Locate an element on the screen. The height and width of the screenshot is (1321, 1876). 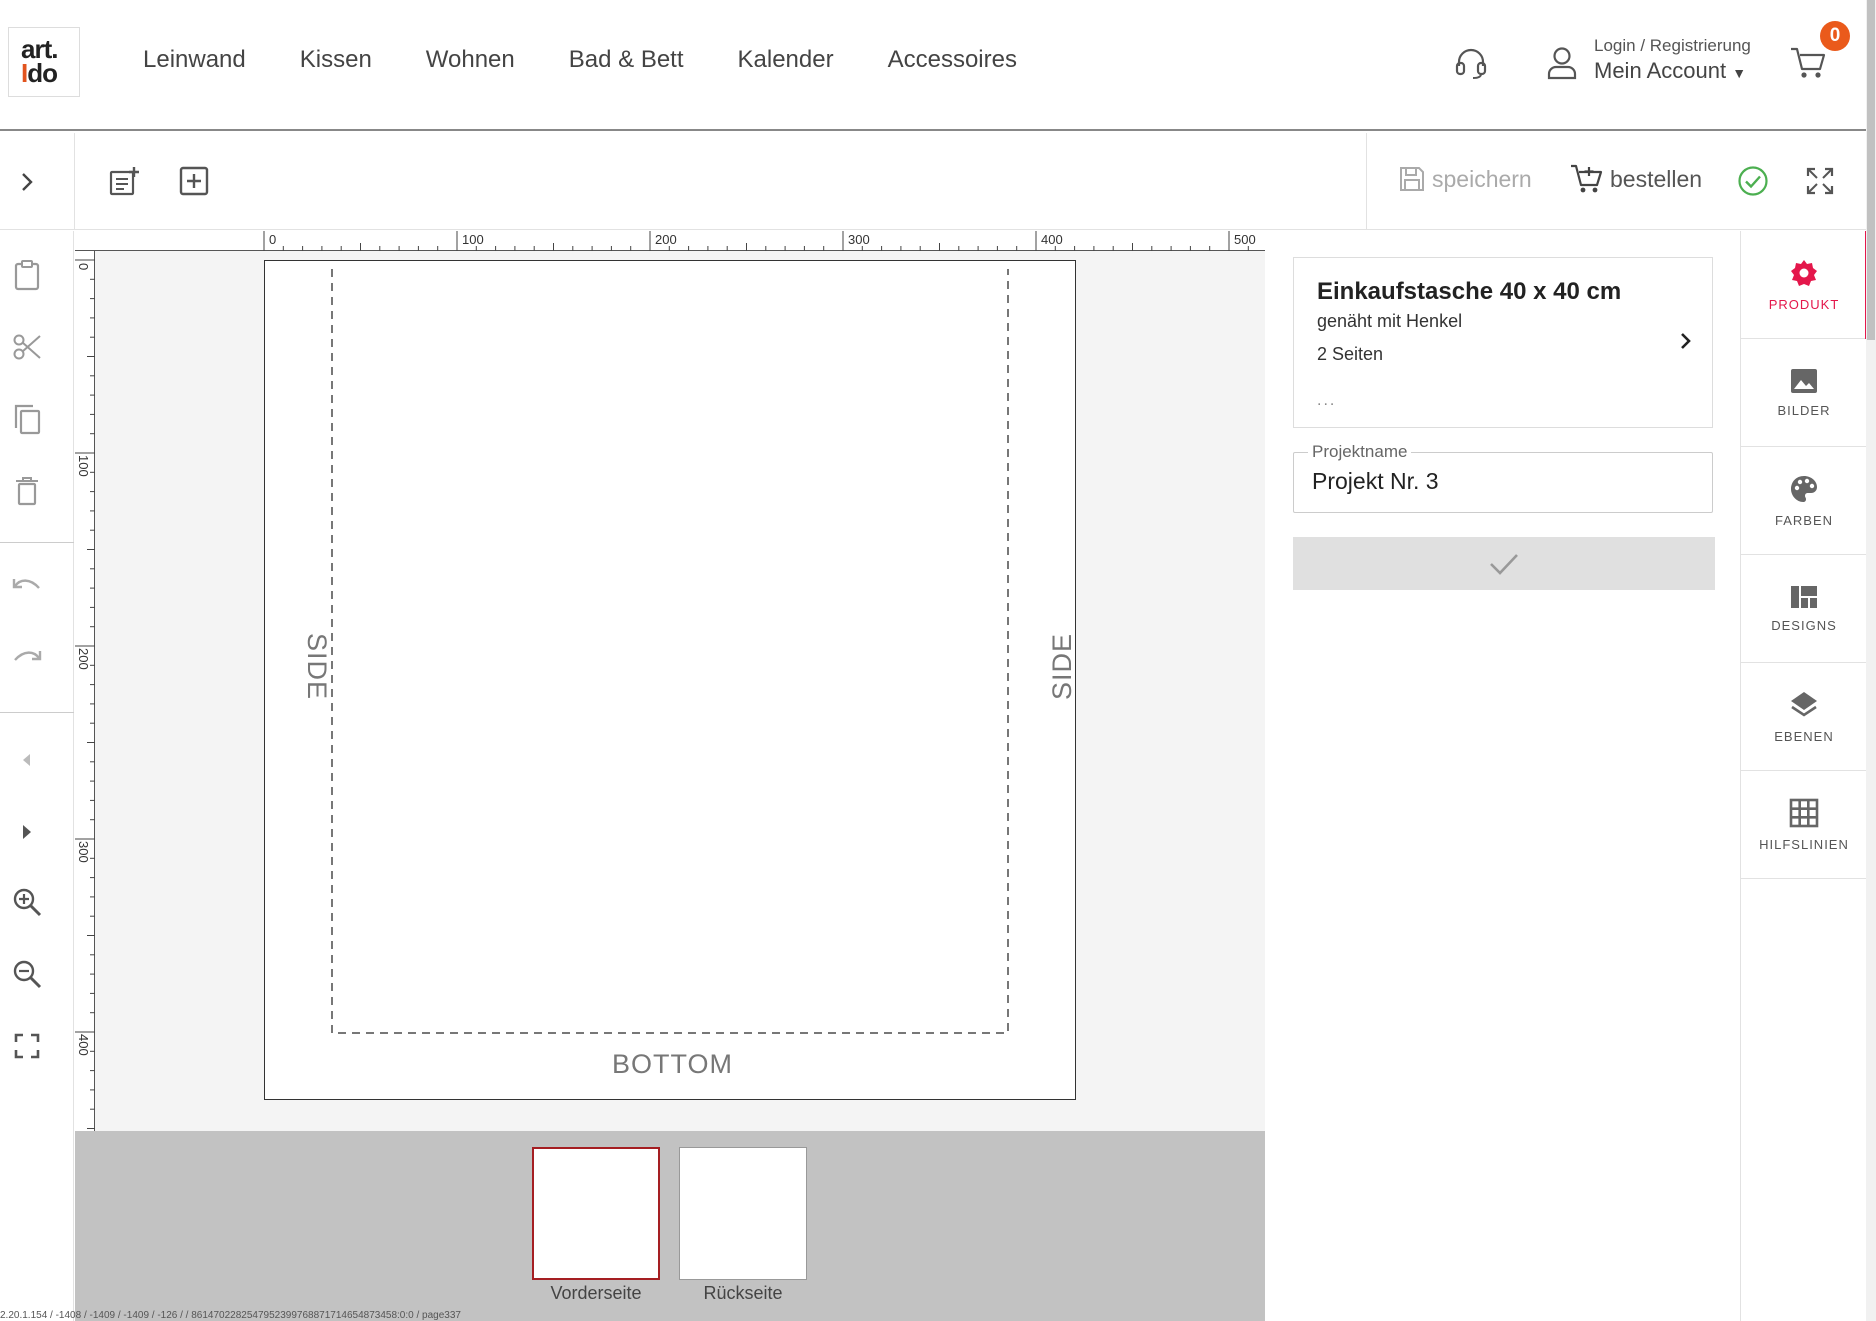
tab-ebenen: EBENEN is located at coordinates (1804, 717).